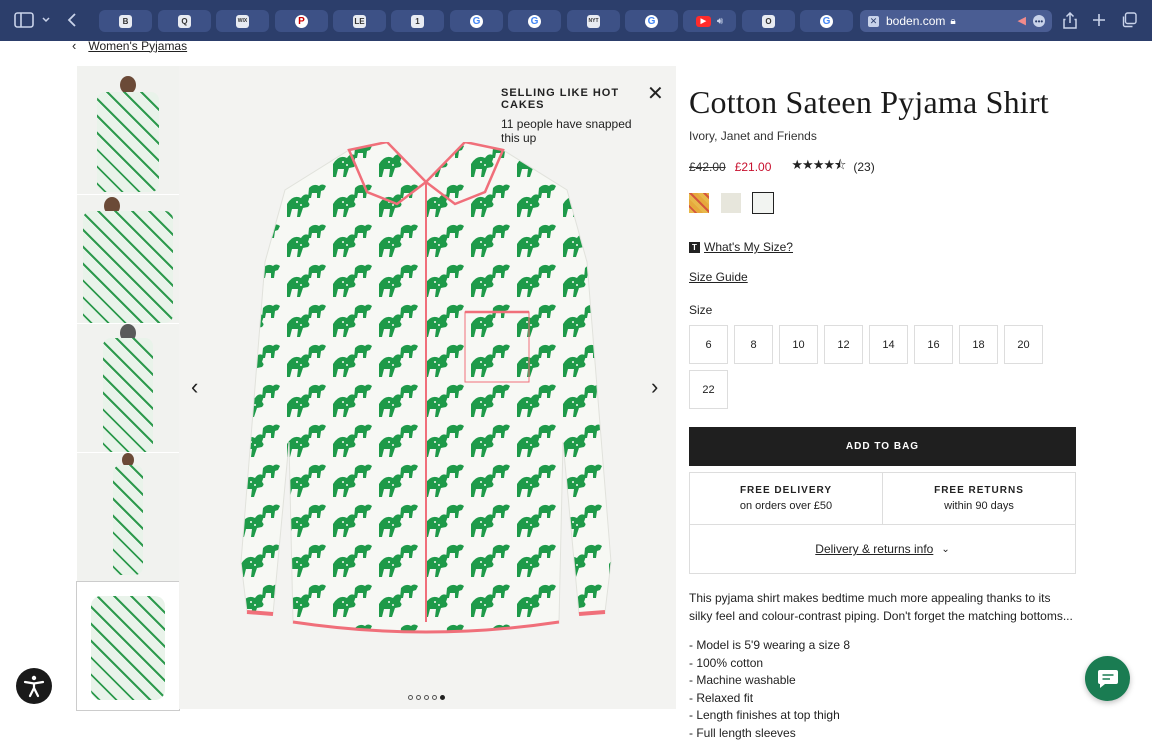  What do you see at coordinates (933, 344) in the screenshot?
I see `size-option: 16` at bounding box center [933, 344].